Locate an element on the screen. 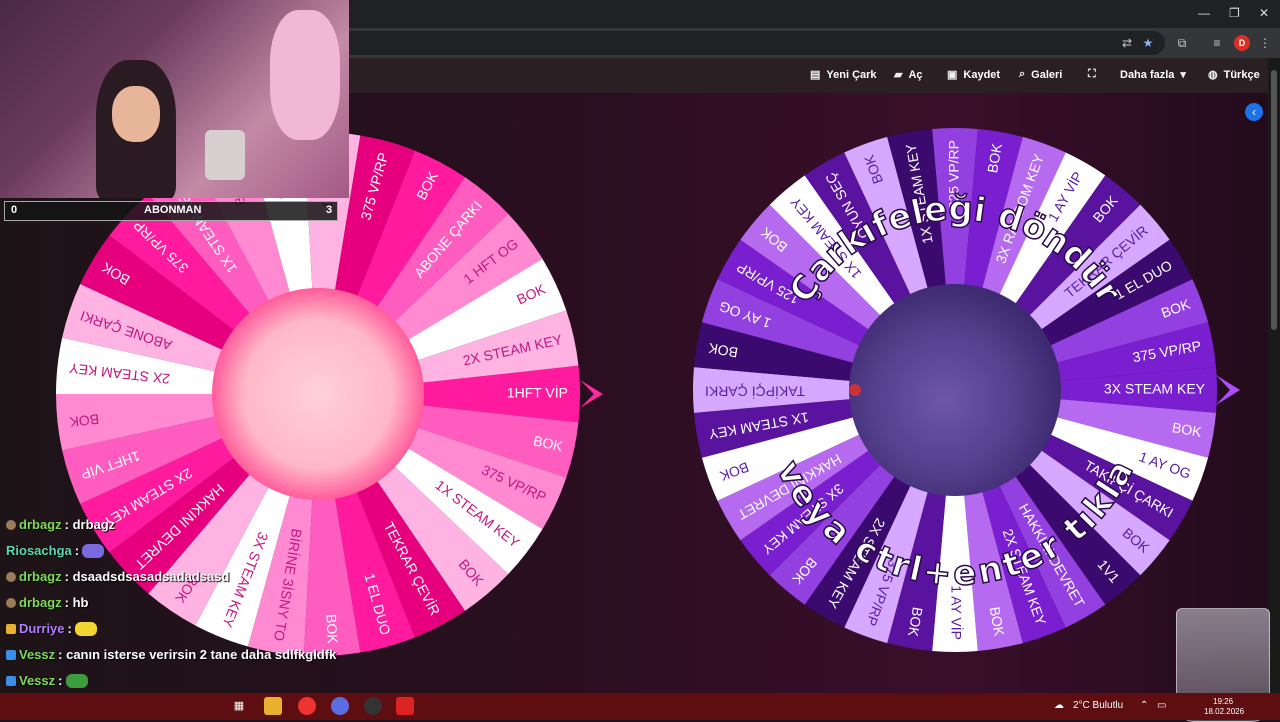  chat-message: Durriye : is located at coordinates (51, 628).